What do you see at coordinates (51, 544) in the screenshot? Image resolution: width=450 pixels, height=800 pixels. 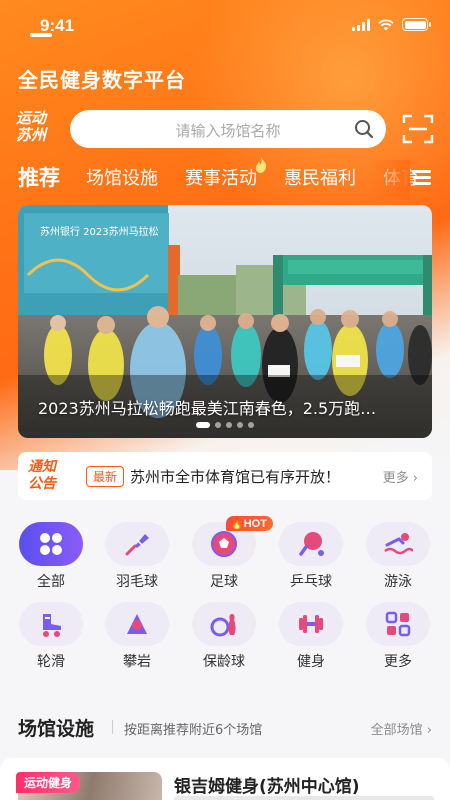 I see `grid-all-icon` at bounding box center [51, 544].